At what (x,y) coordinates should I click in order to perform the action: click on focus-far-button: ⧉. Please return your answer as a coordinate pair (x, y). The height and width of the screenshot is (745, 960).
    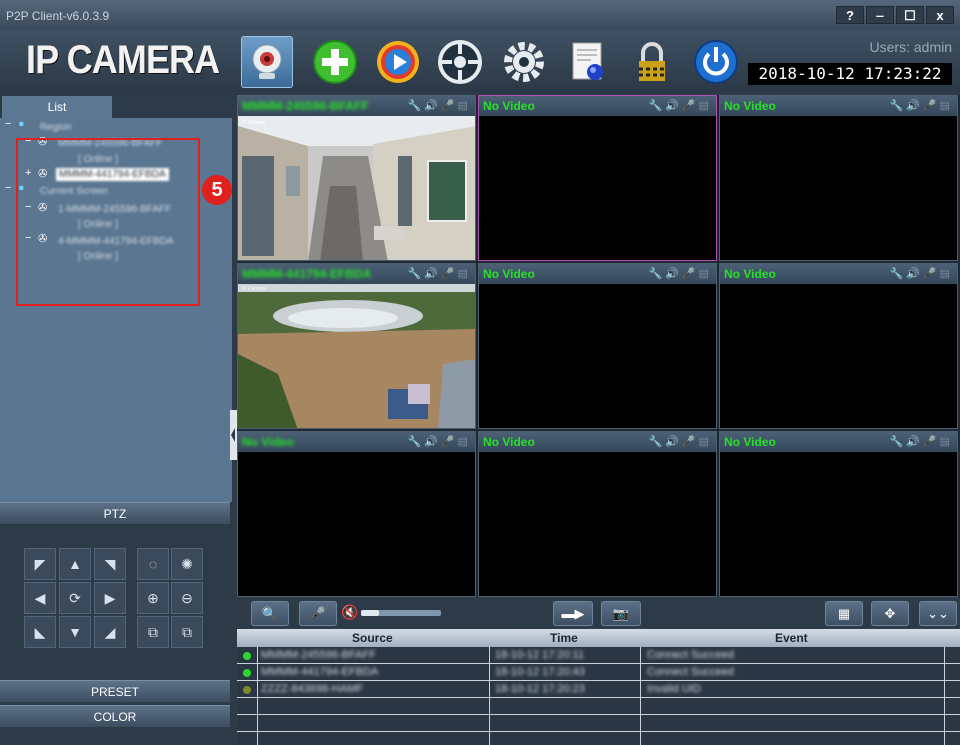
    Looking at the image, I should click on (187, 632).